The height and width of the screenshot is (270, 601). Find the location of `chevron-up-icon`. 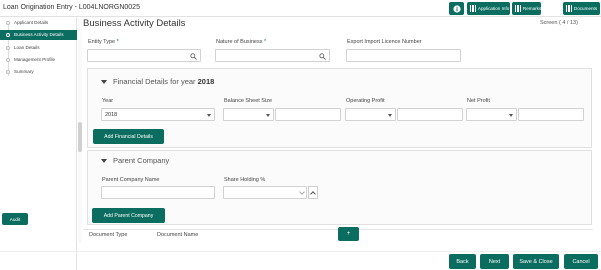

chevron-up-icon is located at coordinates (313, 193).